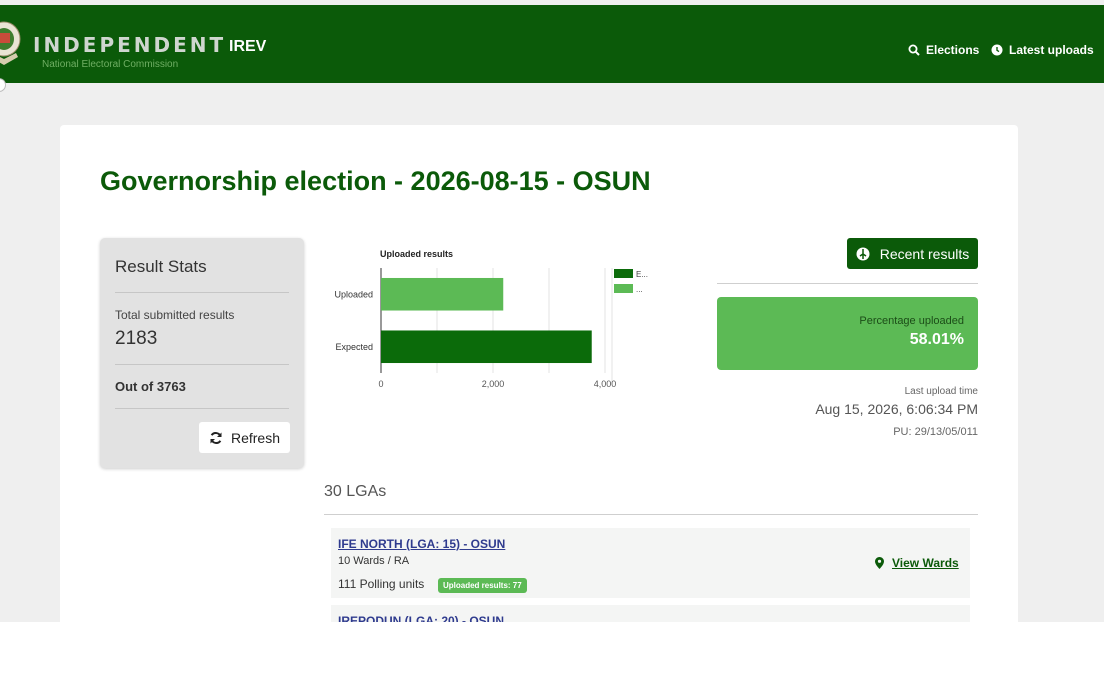 The width and height of the screenshot is (1104, 694). I want to click on total-submitted-value: 2183, so click(136, 338).